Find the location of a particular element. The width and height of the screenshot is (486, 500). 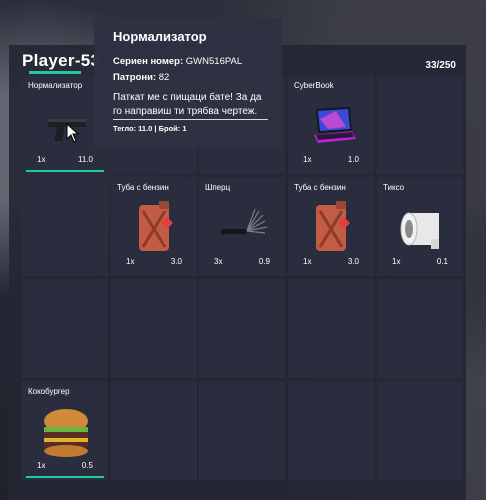

inventory-slot-4: CyberBook 1x 1.0 is located at coordinates (331, 124).